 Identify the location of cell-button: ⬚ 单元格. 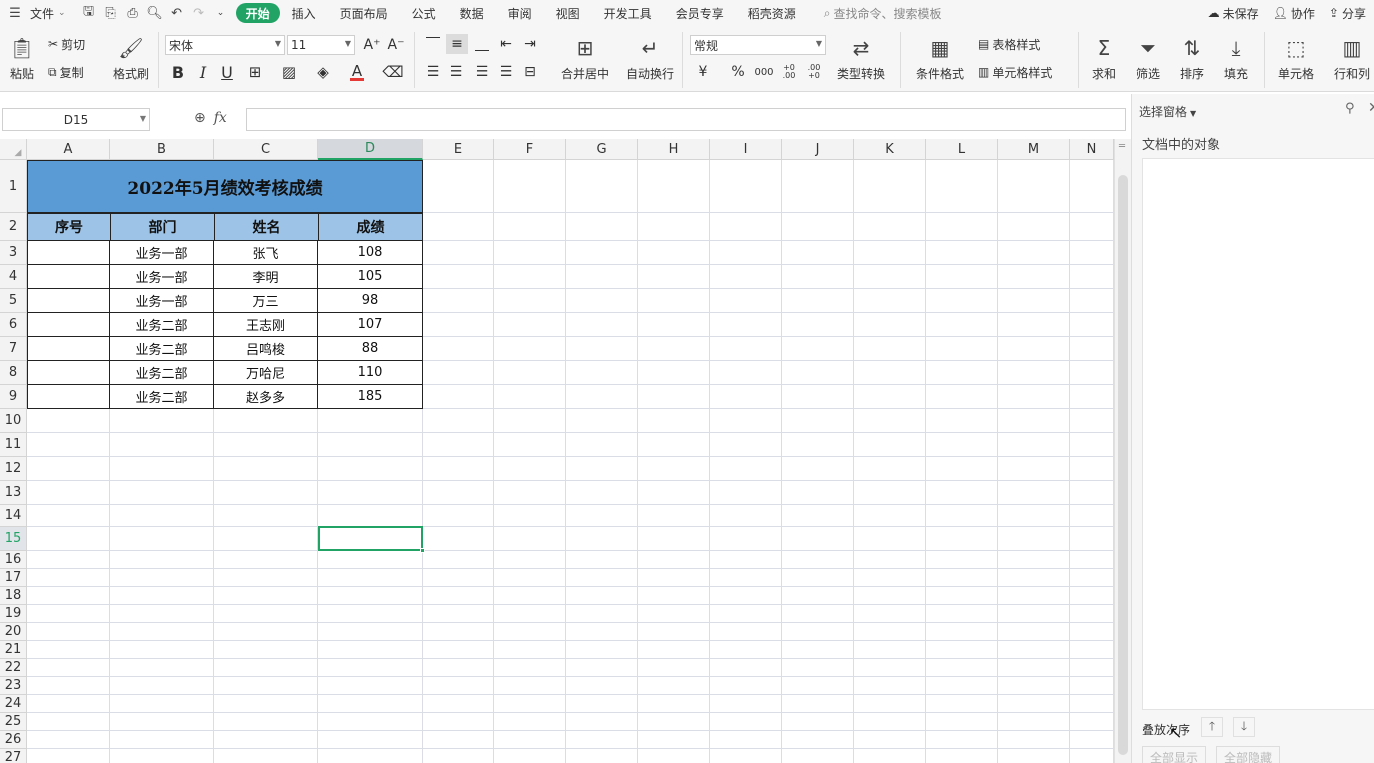
(1296, 59).